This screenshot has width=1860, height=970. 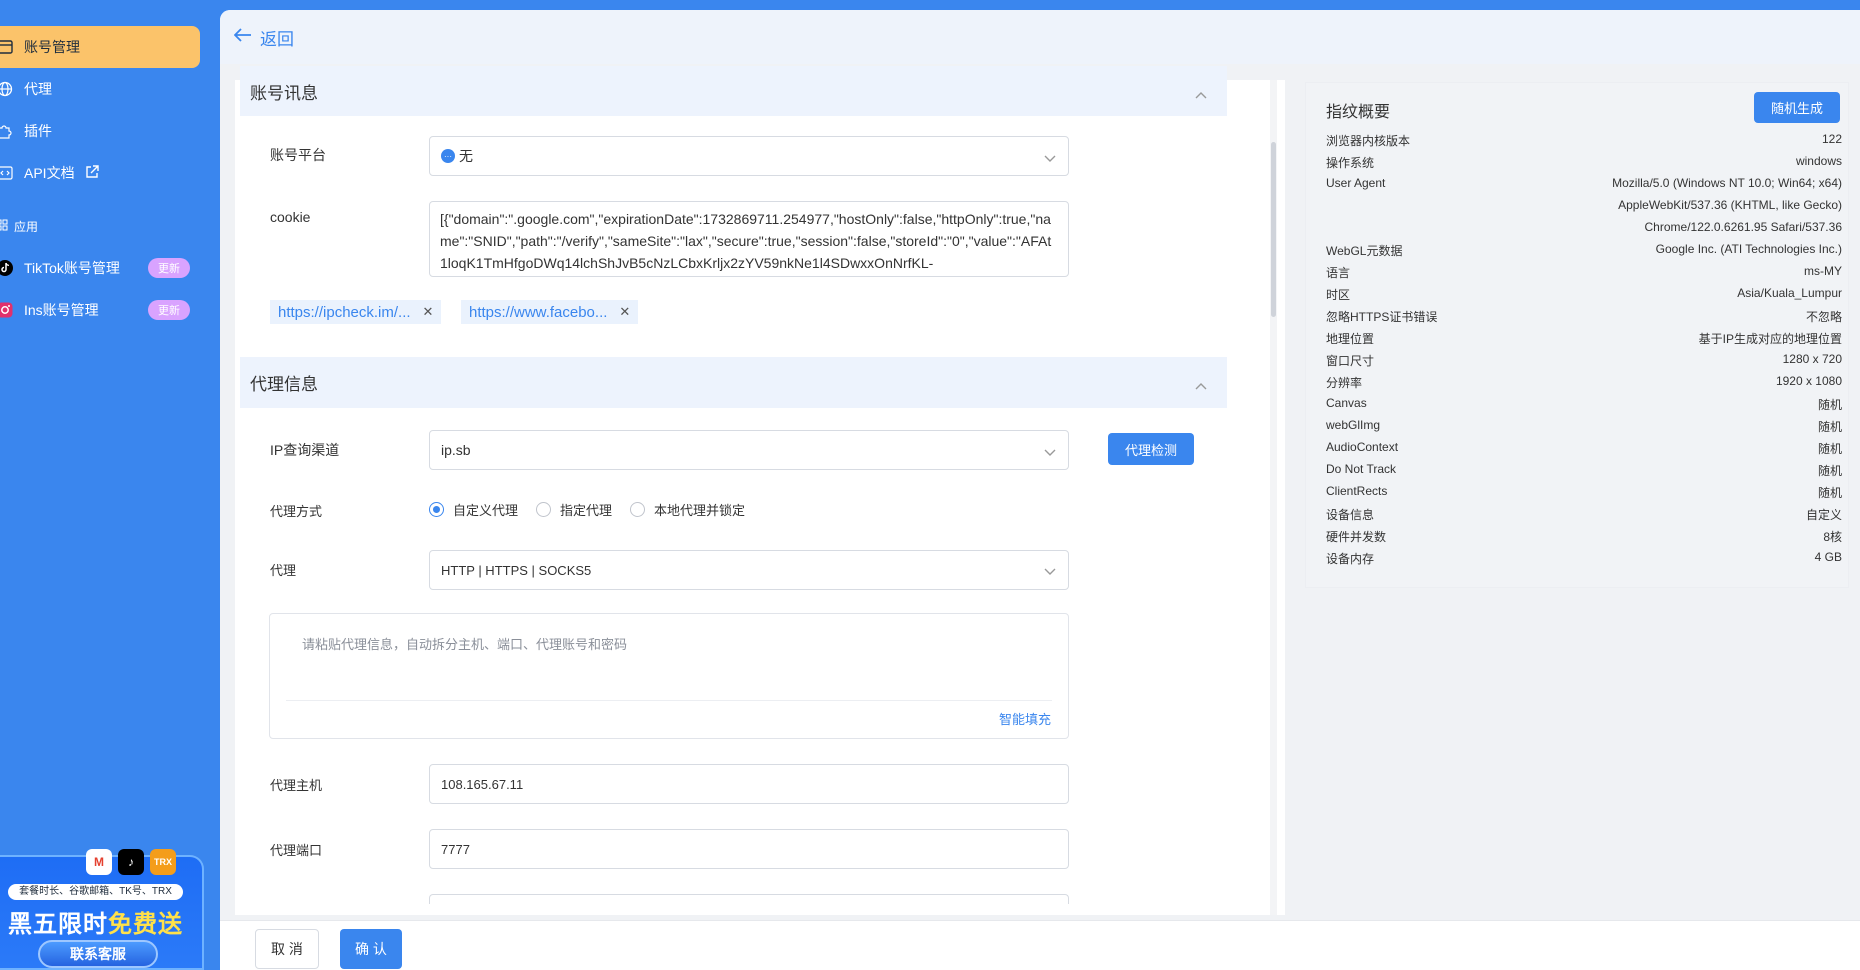 I want to click on divider, so click(x=669, y=700).